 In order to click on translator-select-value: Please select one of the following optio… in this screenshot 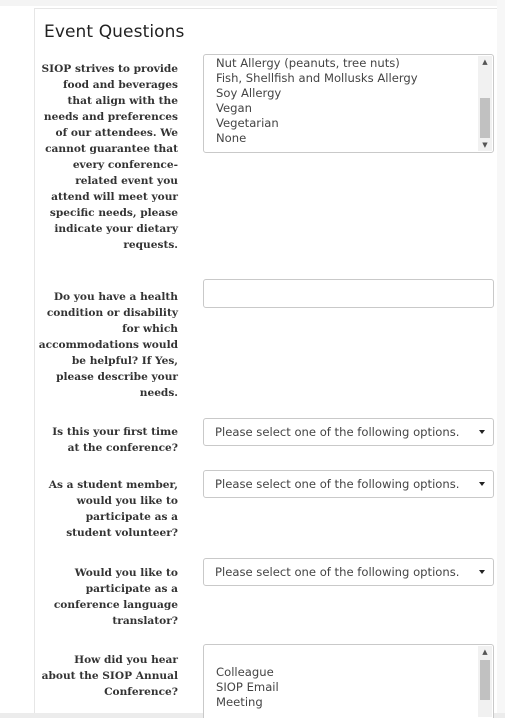, I will do `click(337, 572)`.